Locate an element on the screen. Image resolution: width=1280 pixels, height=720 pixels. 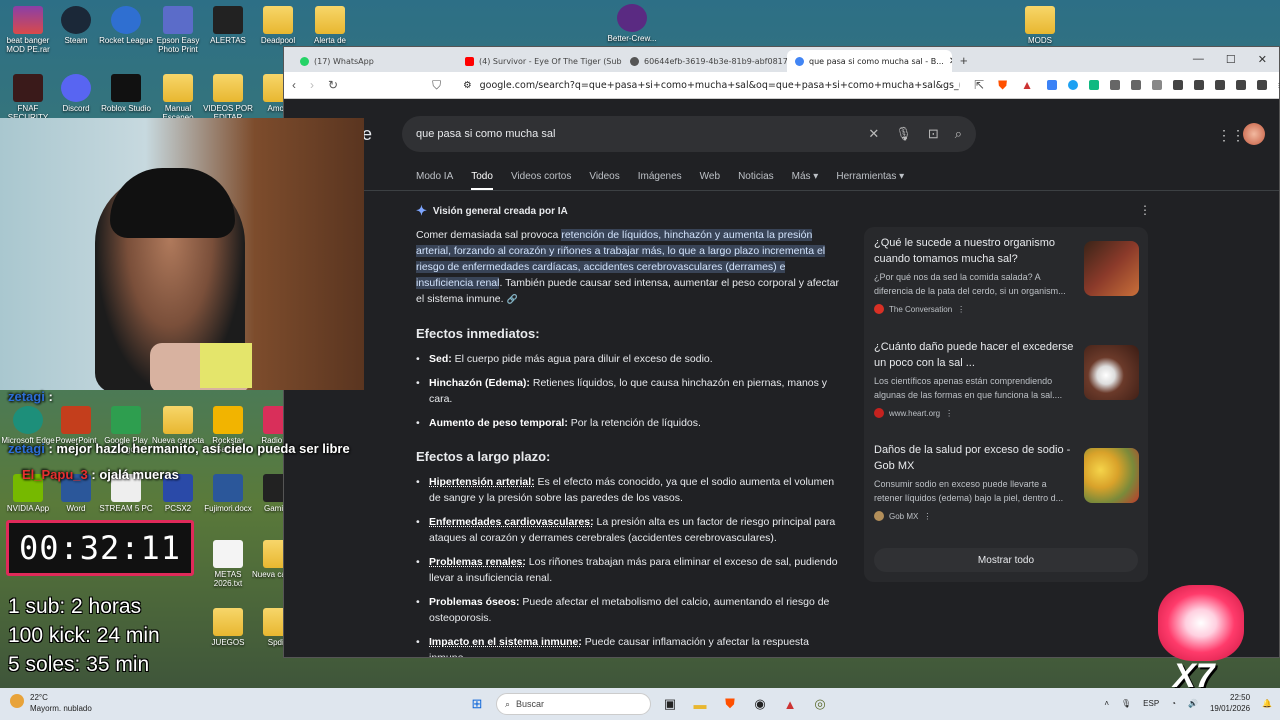
tab-imagenes: Imágenes is located at coordinates (660, 181).